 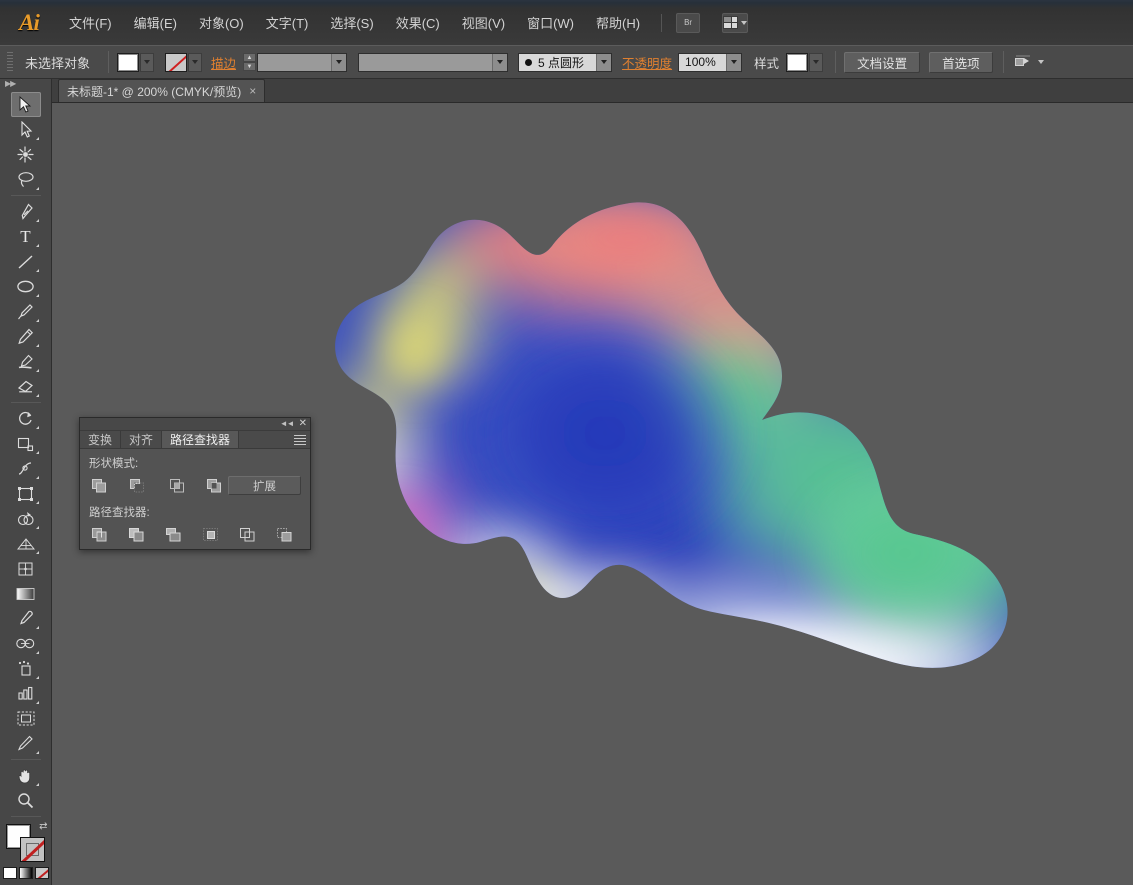 What do you see at coordinates (500, 62) in the screenshot?
I see `stroke-profile-dropdown-icon` at bounding box center [500, 62].